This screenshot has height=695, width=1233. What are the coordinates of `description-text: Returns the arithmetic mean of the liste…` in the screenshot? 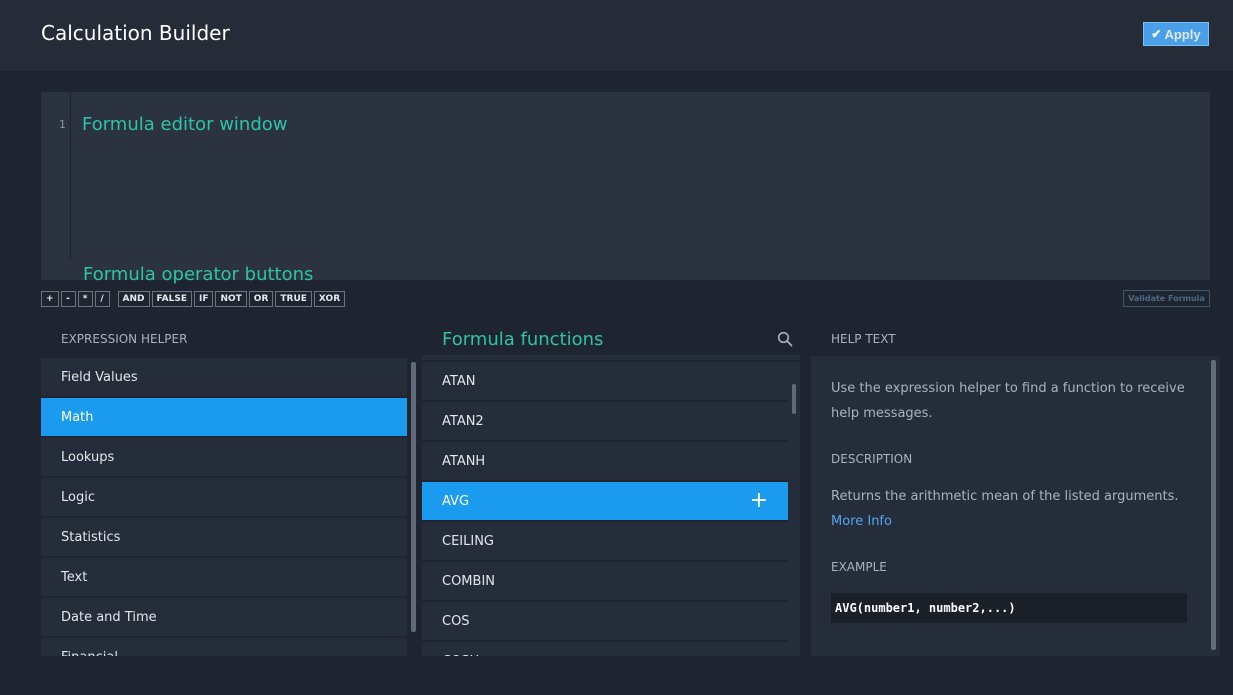 It's located at (1005, 496).